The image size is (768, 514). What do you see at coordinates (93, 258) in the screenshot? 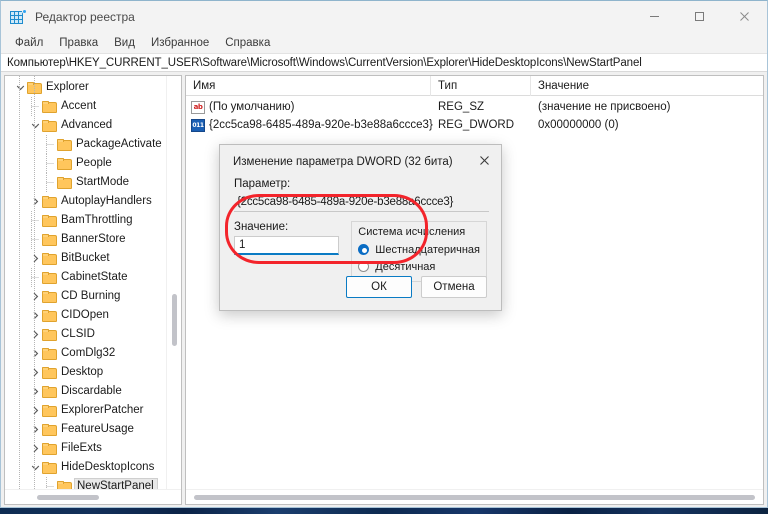
I see `tree-item-bitbucket: BitBucket` at bounding box center [93, 258].